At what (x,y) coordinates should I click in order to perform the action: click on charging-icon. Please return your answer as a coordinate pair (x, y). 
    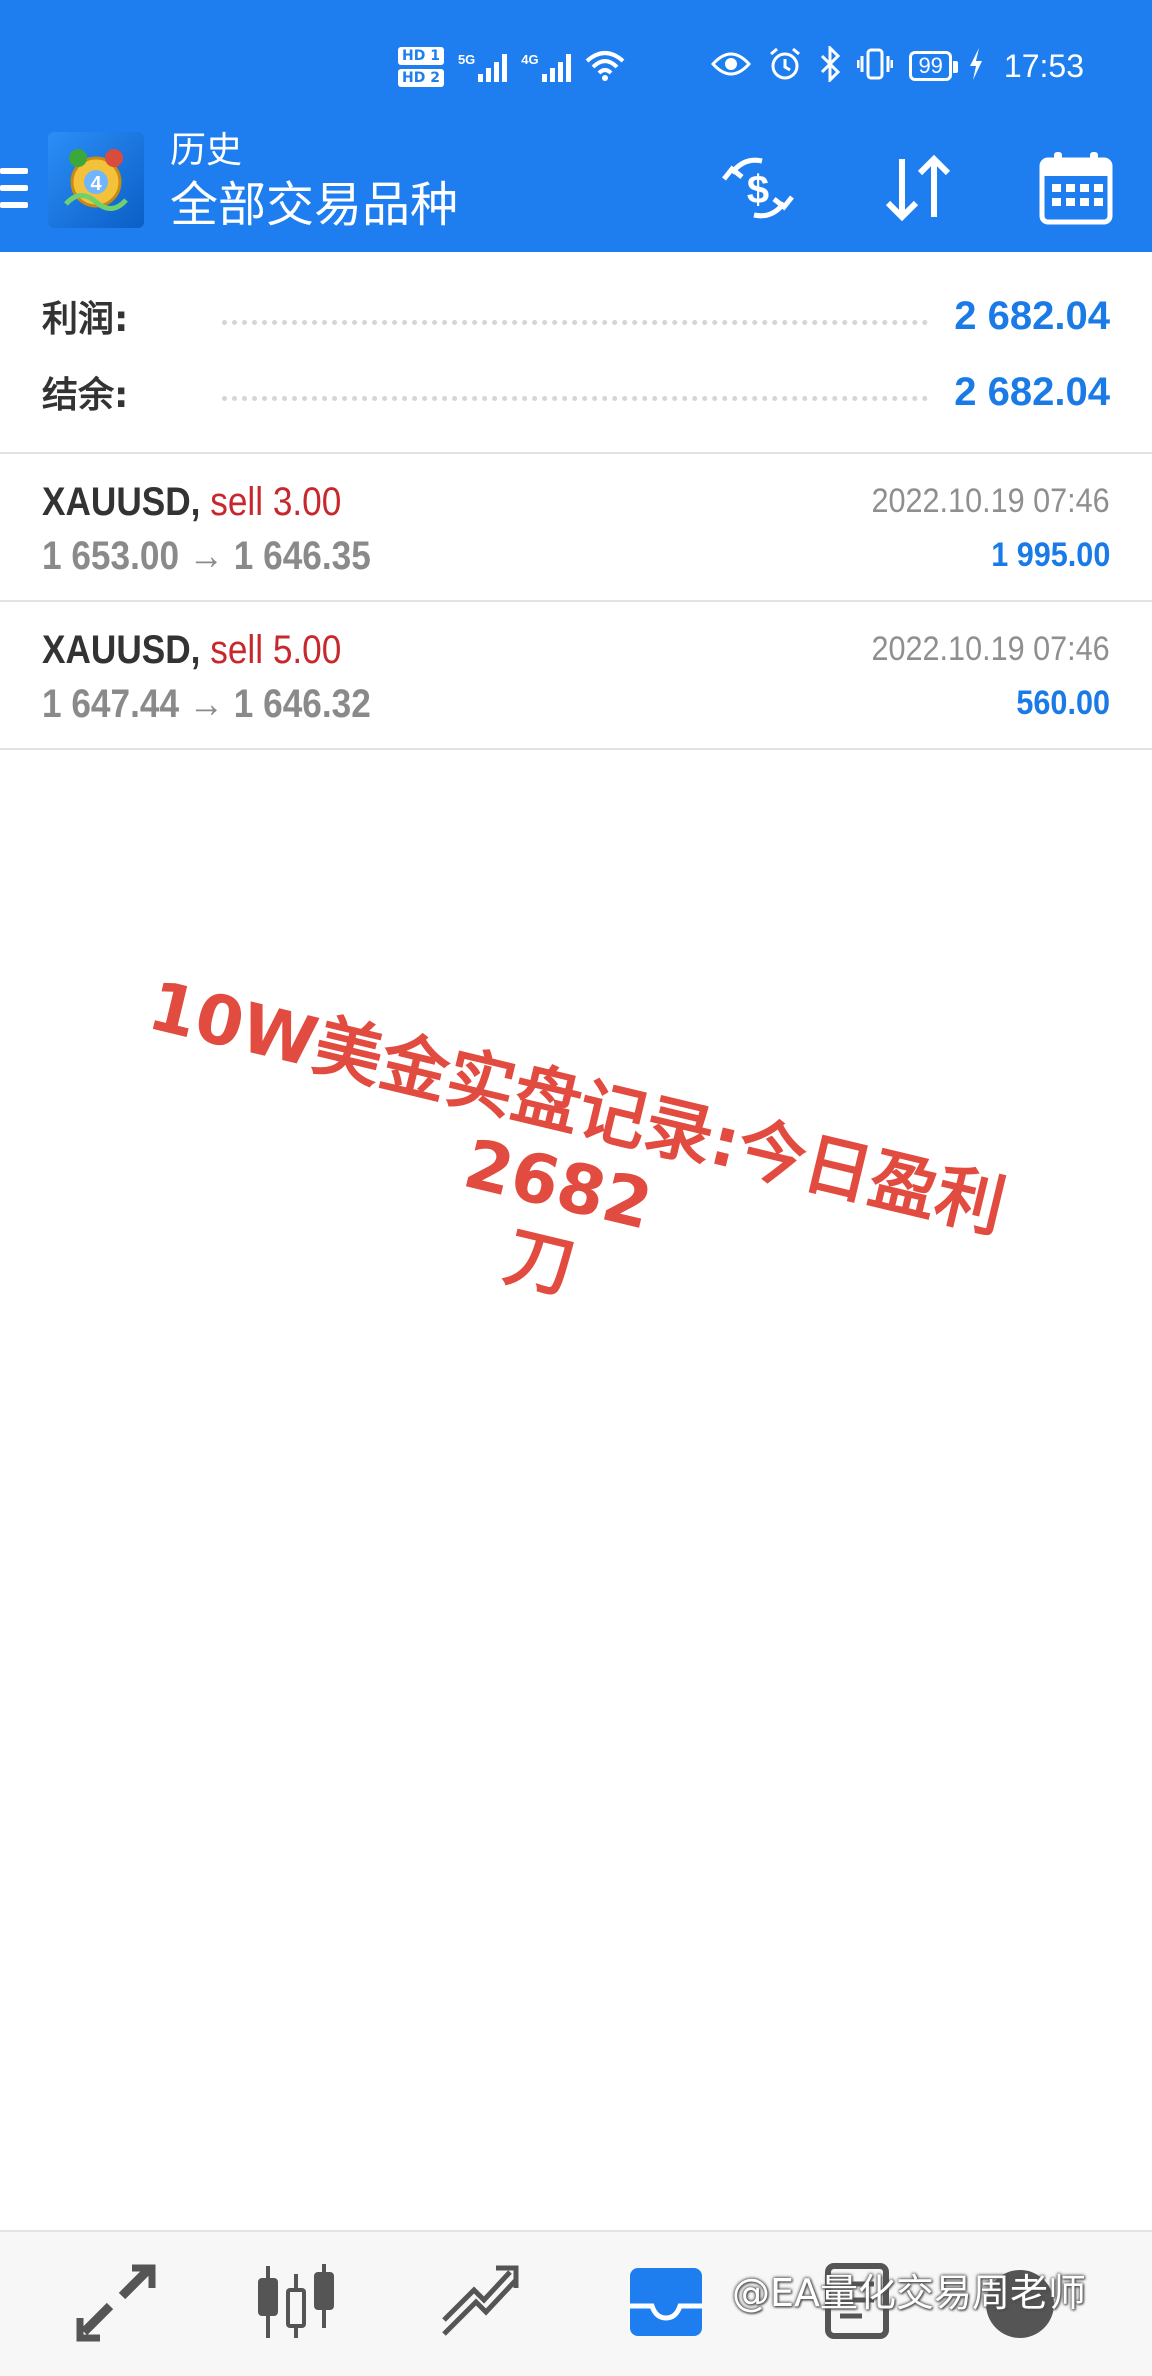
    Looking at the image, I should click on (976, 66).